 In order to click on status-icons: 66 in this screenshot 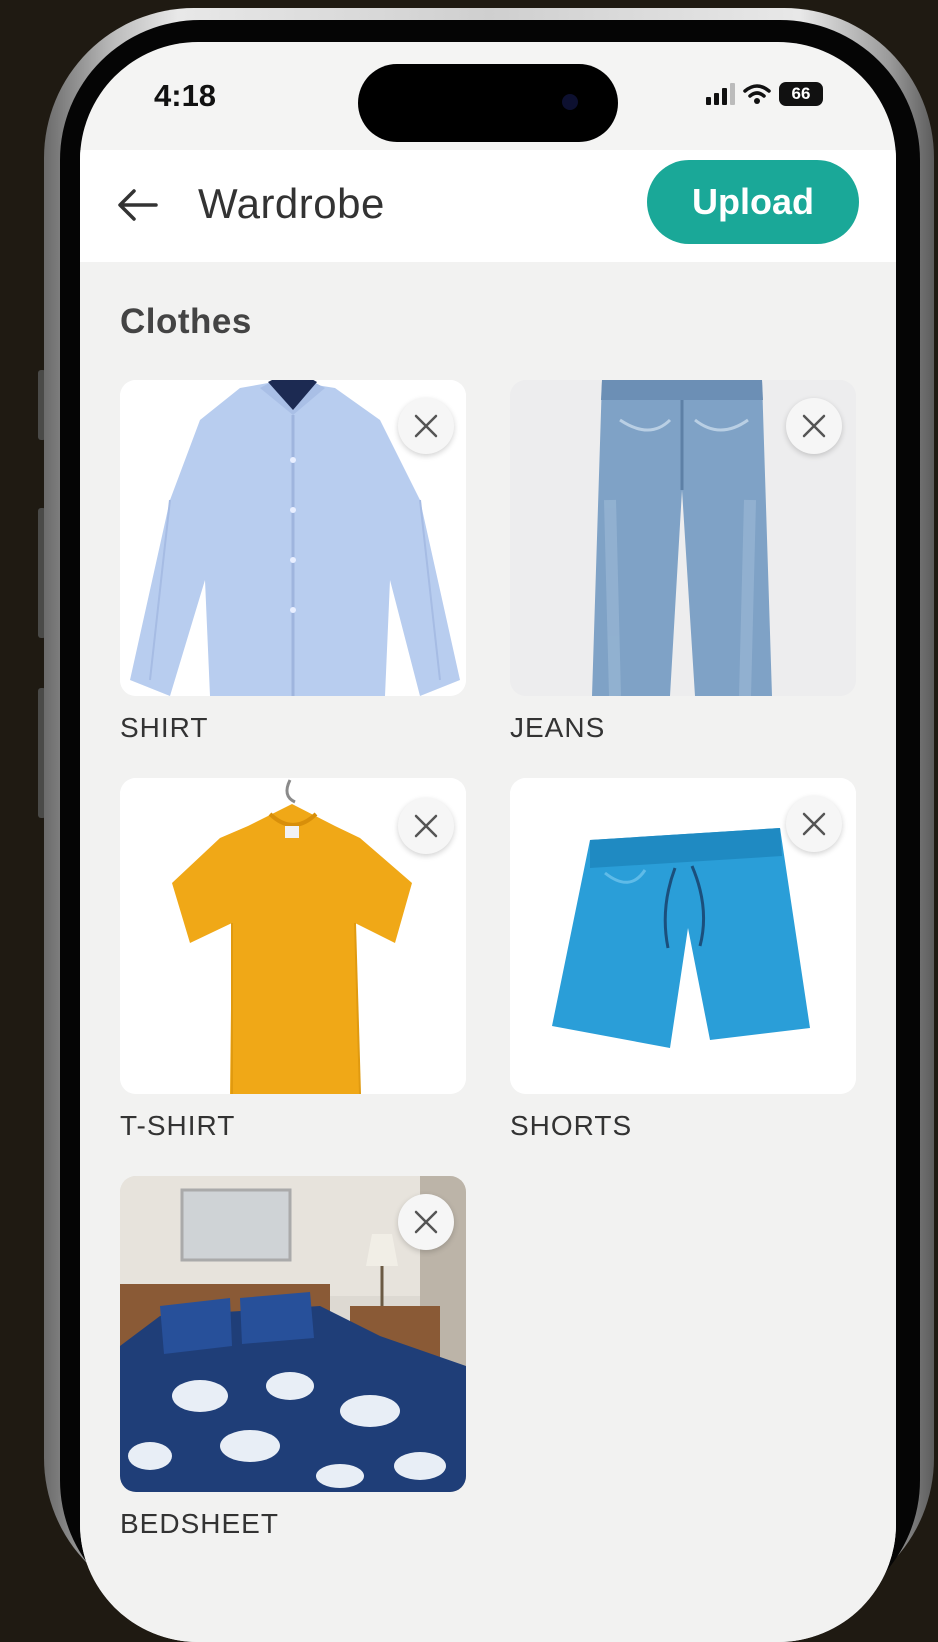, I will do `click(764, 94)`.